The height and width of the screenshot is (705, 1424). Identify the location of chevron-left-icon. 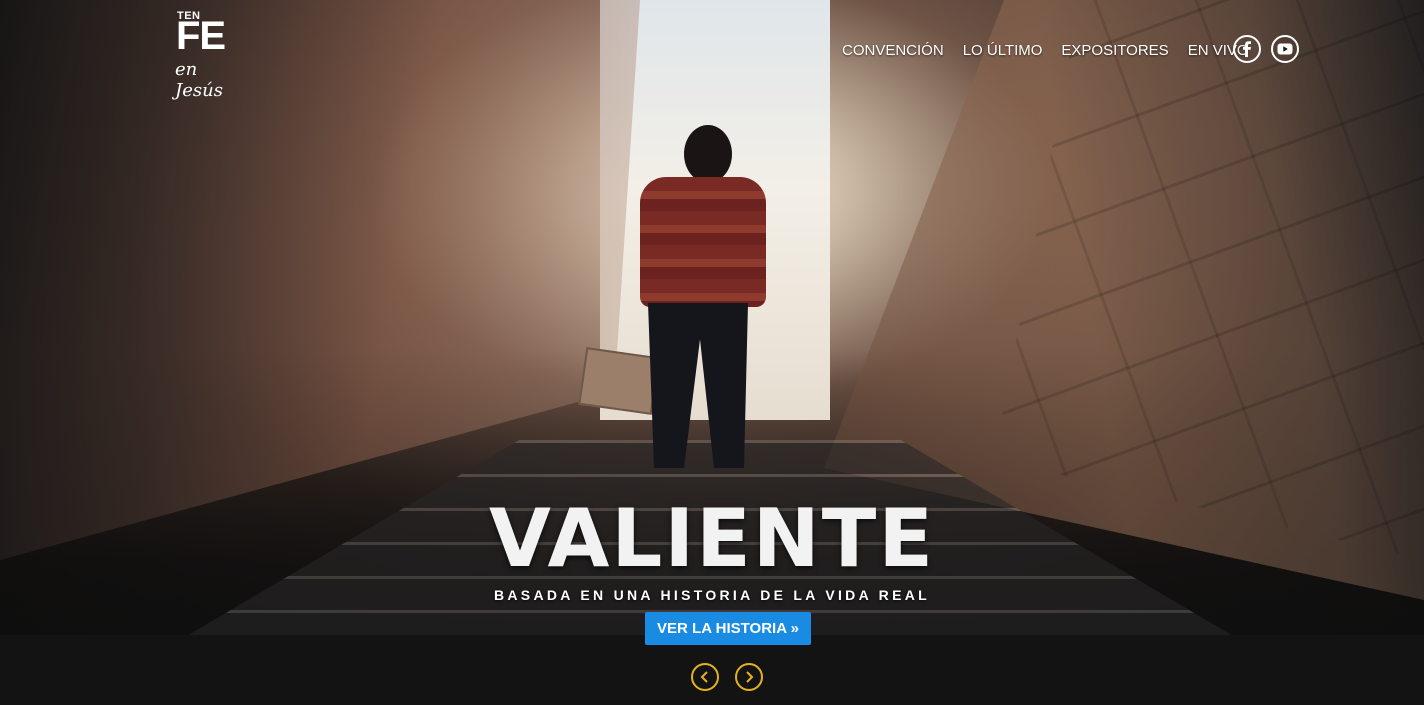
(705, 677).